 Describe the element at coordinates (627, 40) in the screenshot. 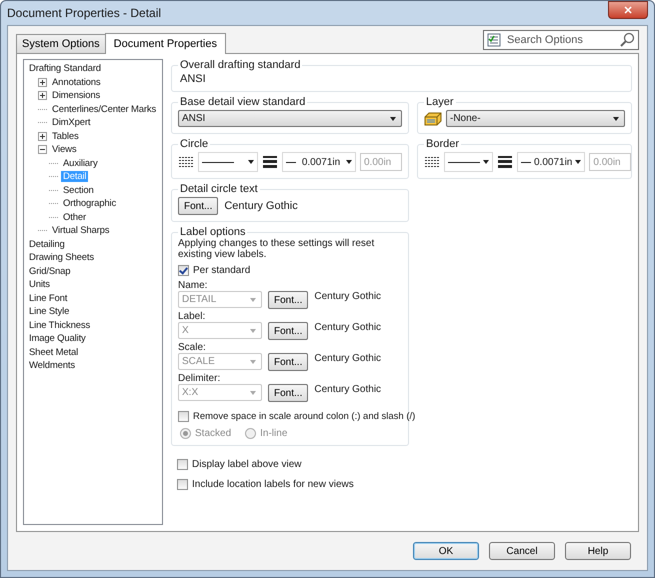

I see `search-icon` at that location.